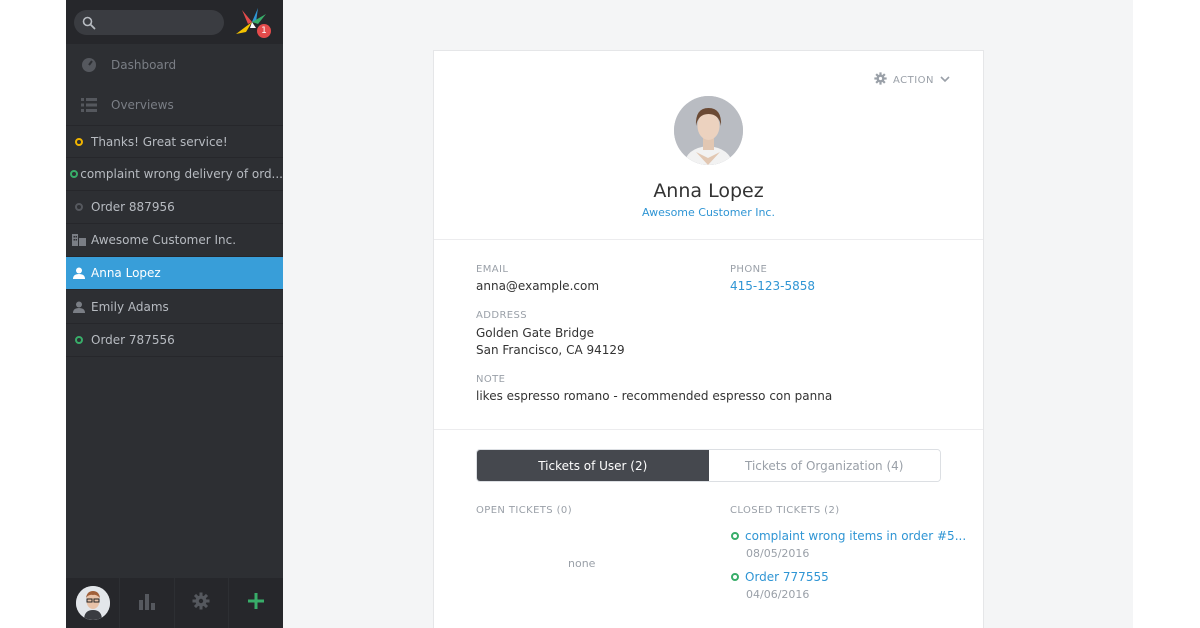 The image size is (1200, 628). I want to click on task-item: Order 787556, so click(174, 340).